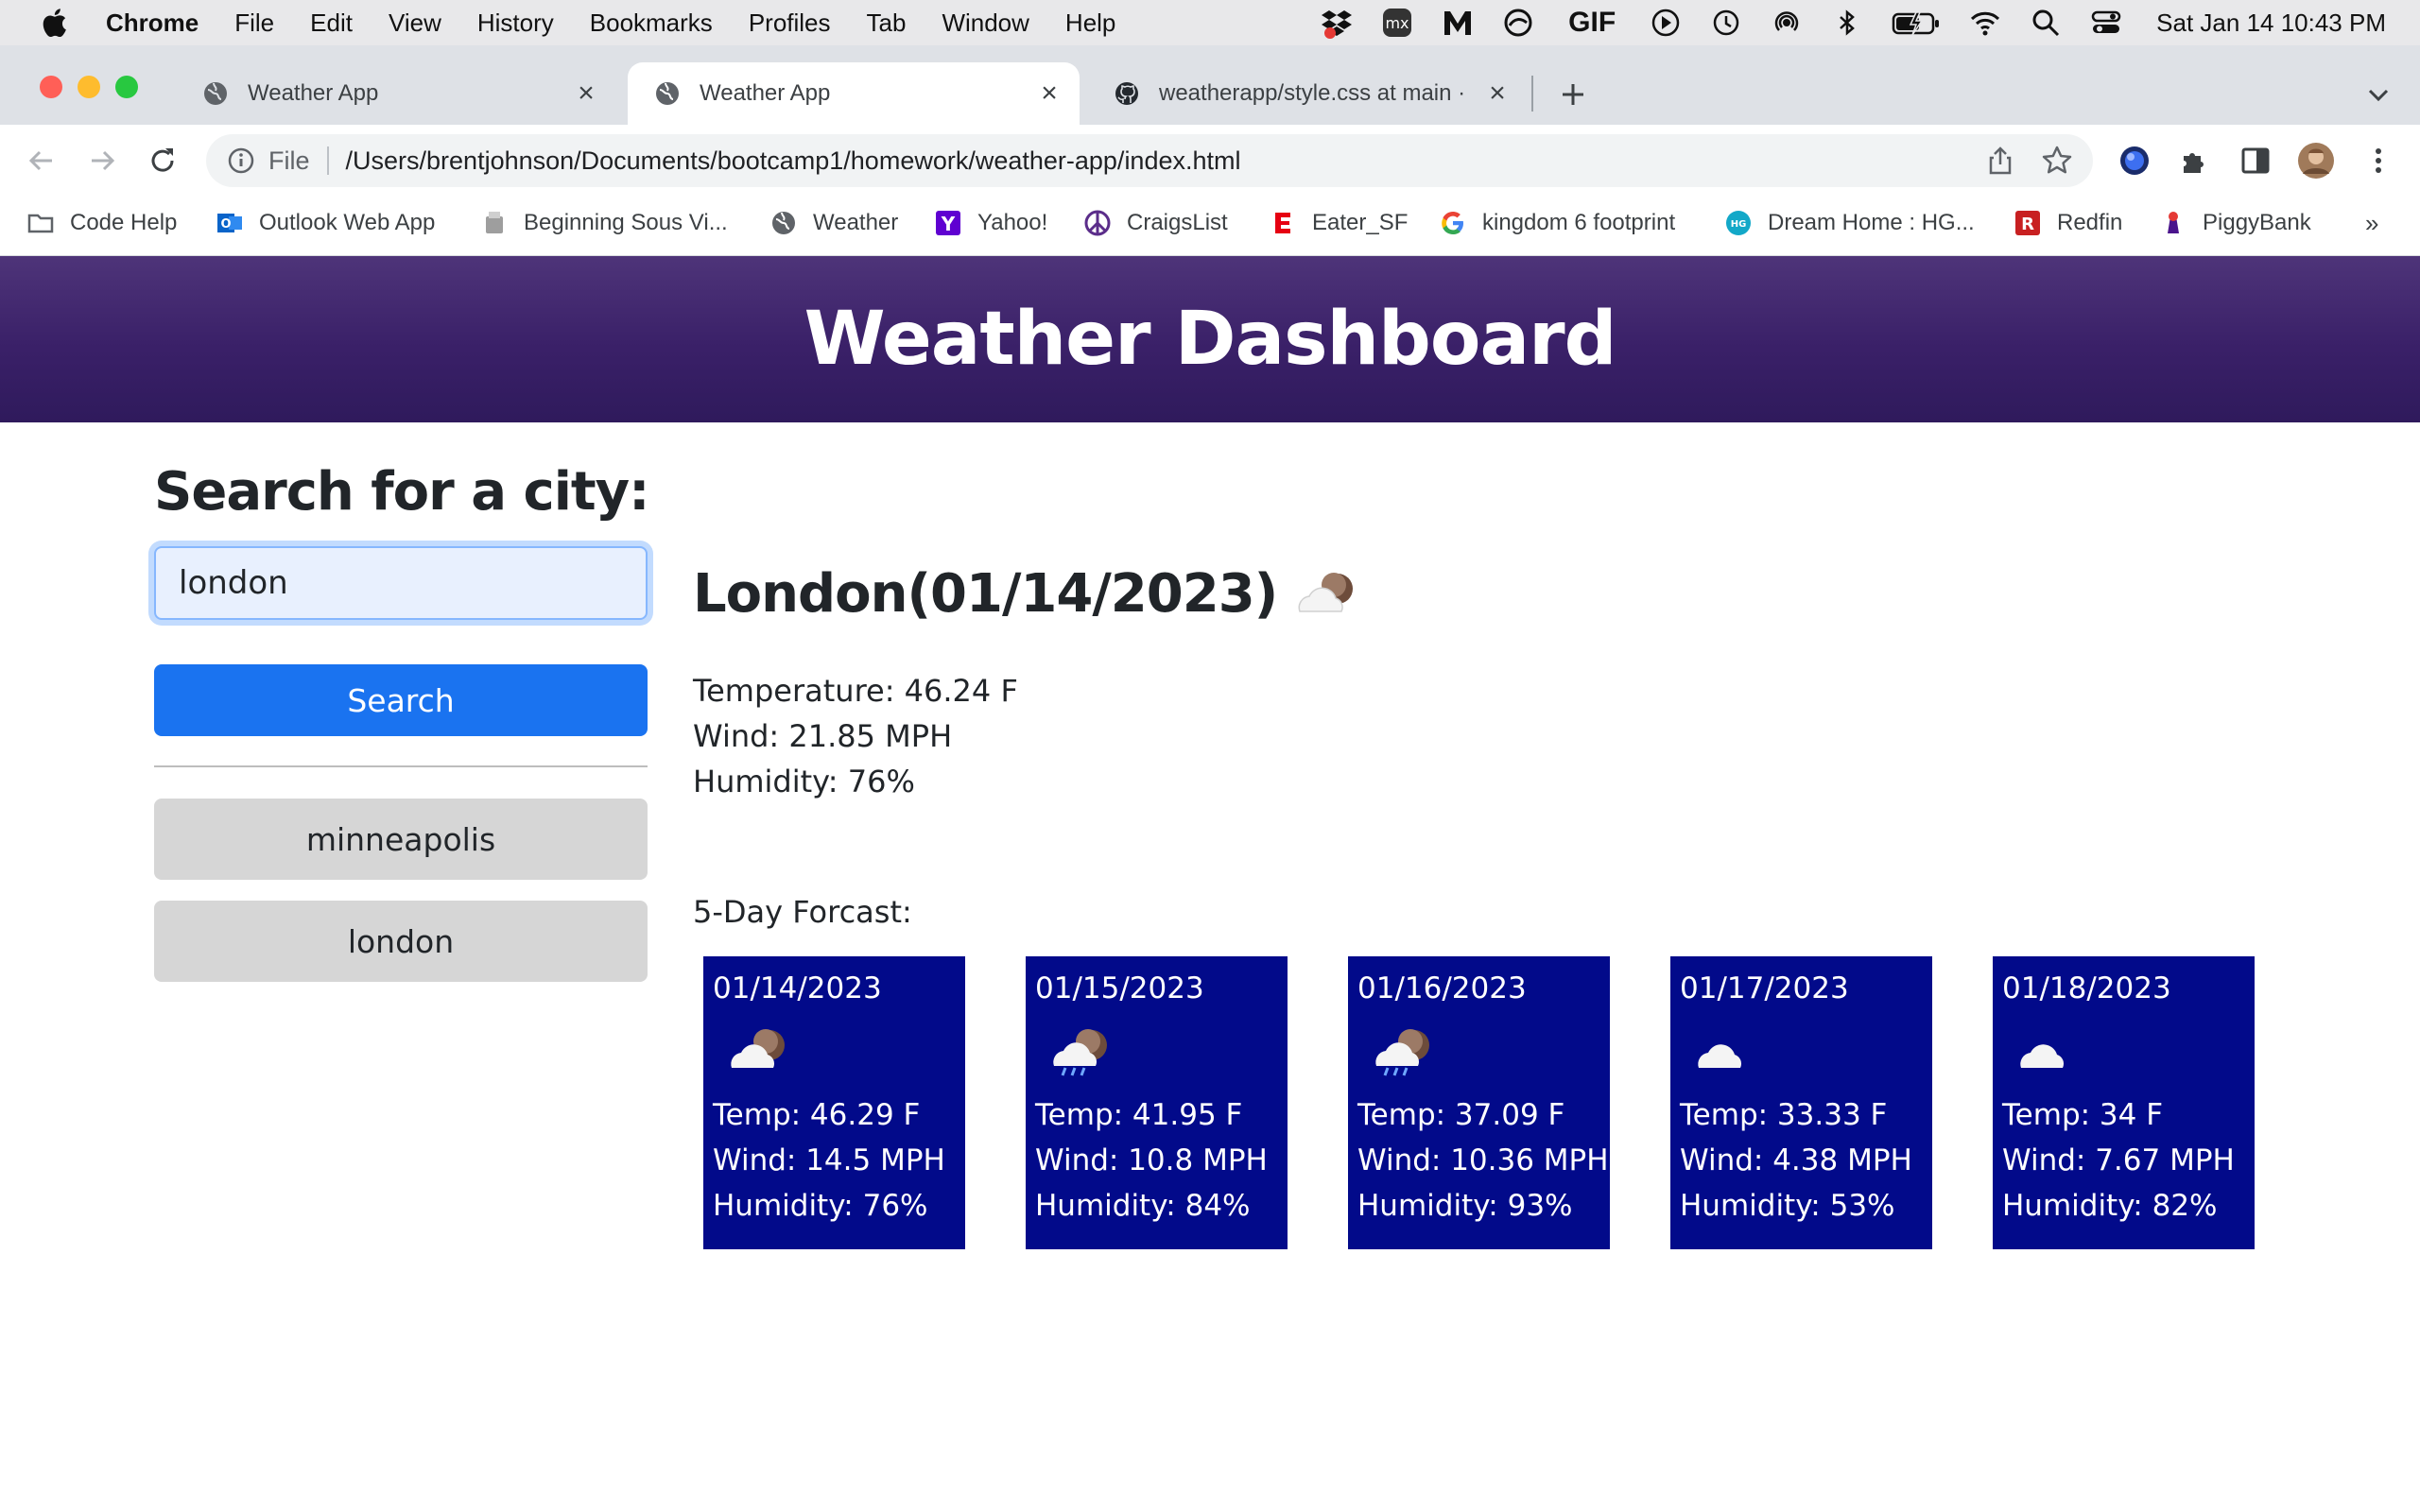 This screenshot has width=2420, height=1512. Describe the element at coordinates (2271, 23) in the screenshot. I see `menu-bar-clock: Sat Jan 14 10:43 PM` at that location.